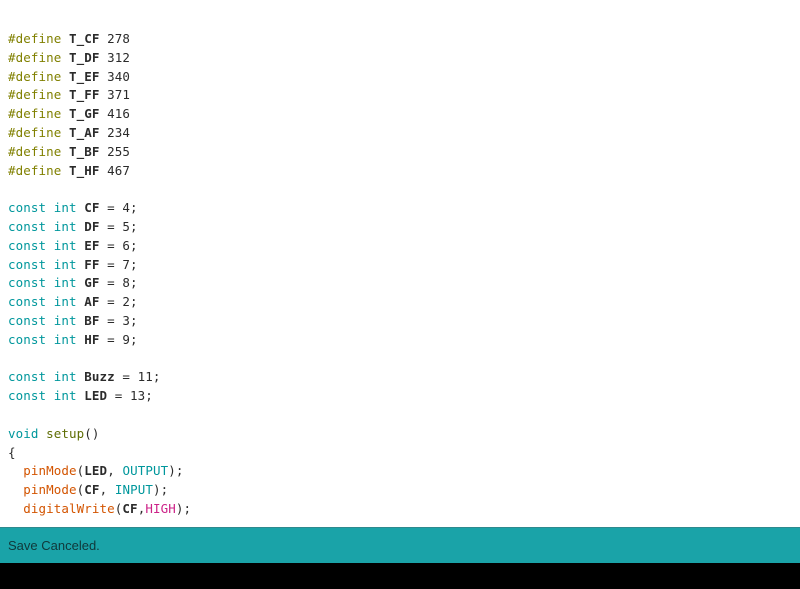 The height and width of the screenshot is (589, 800). Describe the element at coordinates (115, 151) in the screenshot. I see `code-token: 255` at that location.